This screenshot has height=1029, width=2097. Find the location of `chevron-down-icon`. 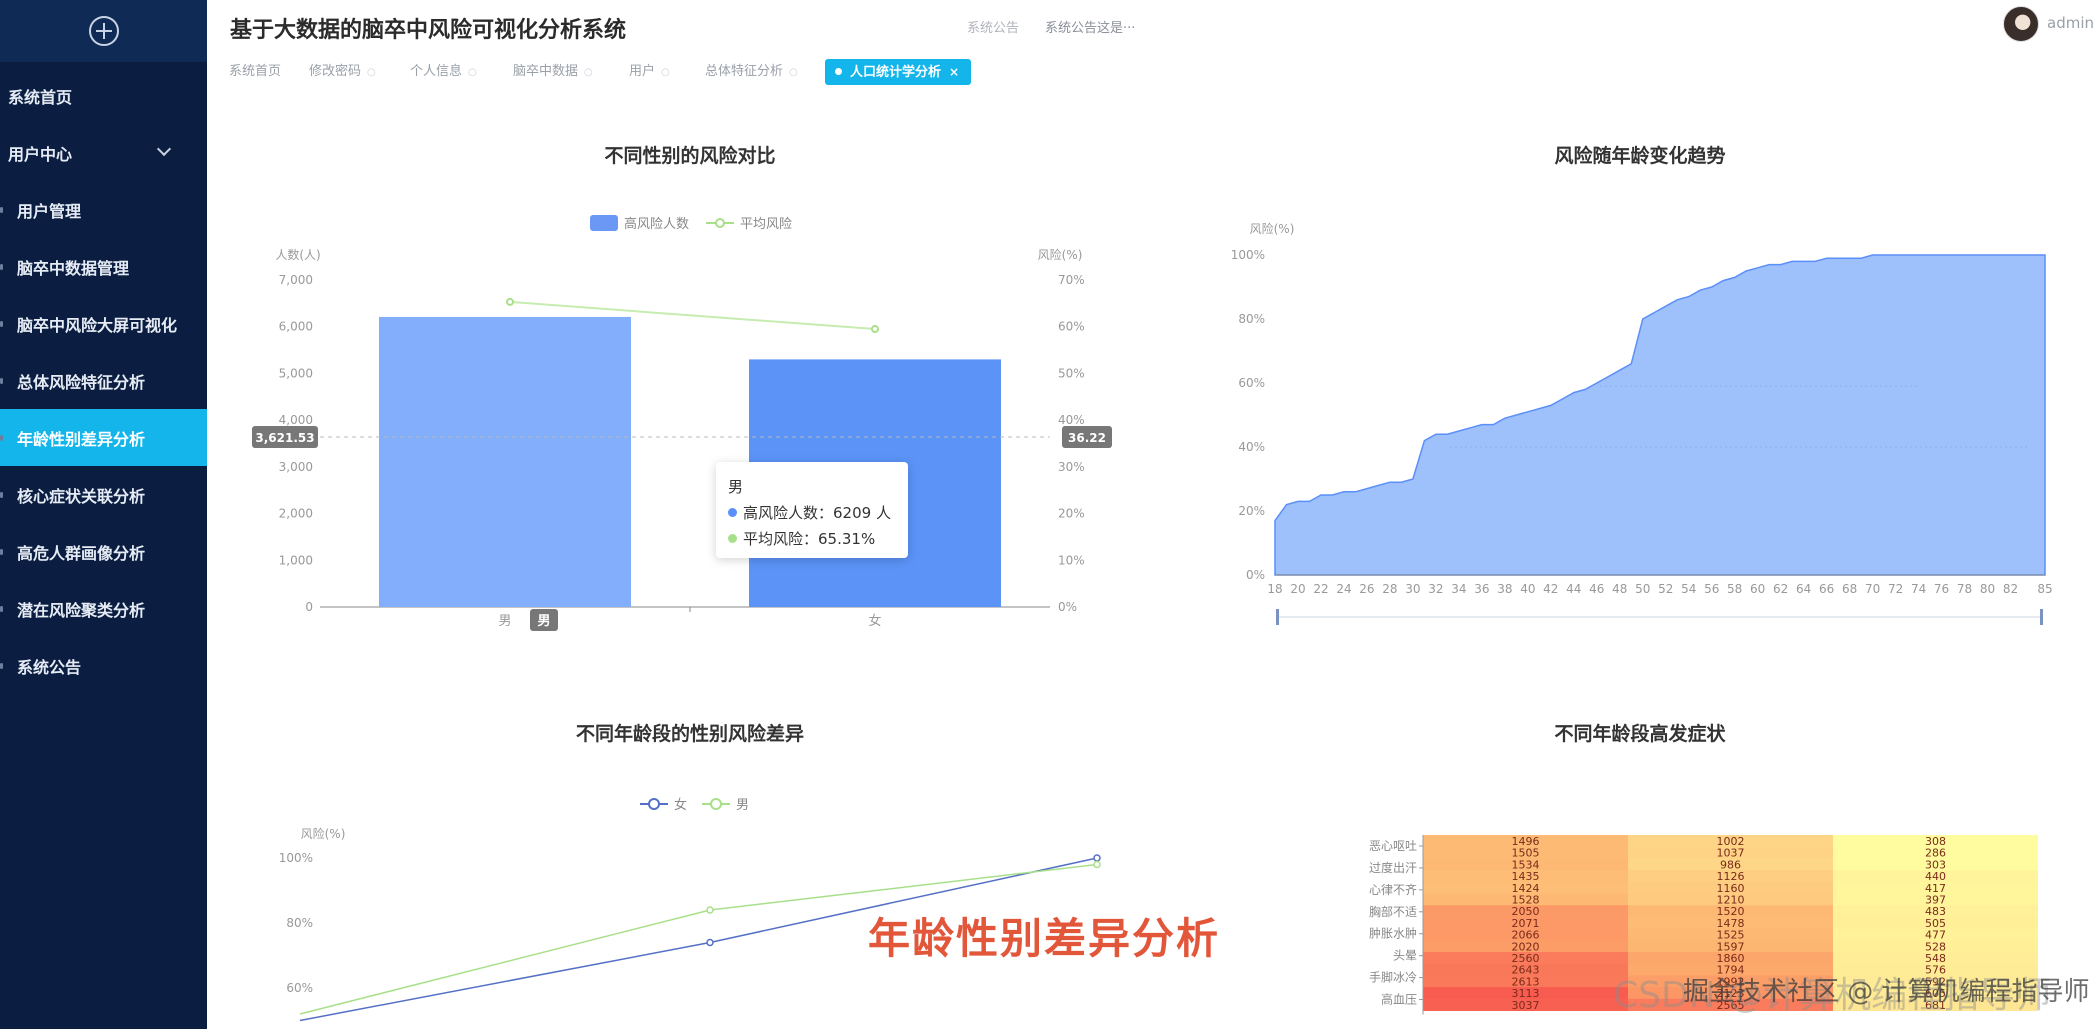

chevron-down-icon is located at coordinates (164, 149).